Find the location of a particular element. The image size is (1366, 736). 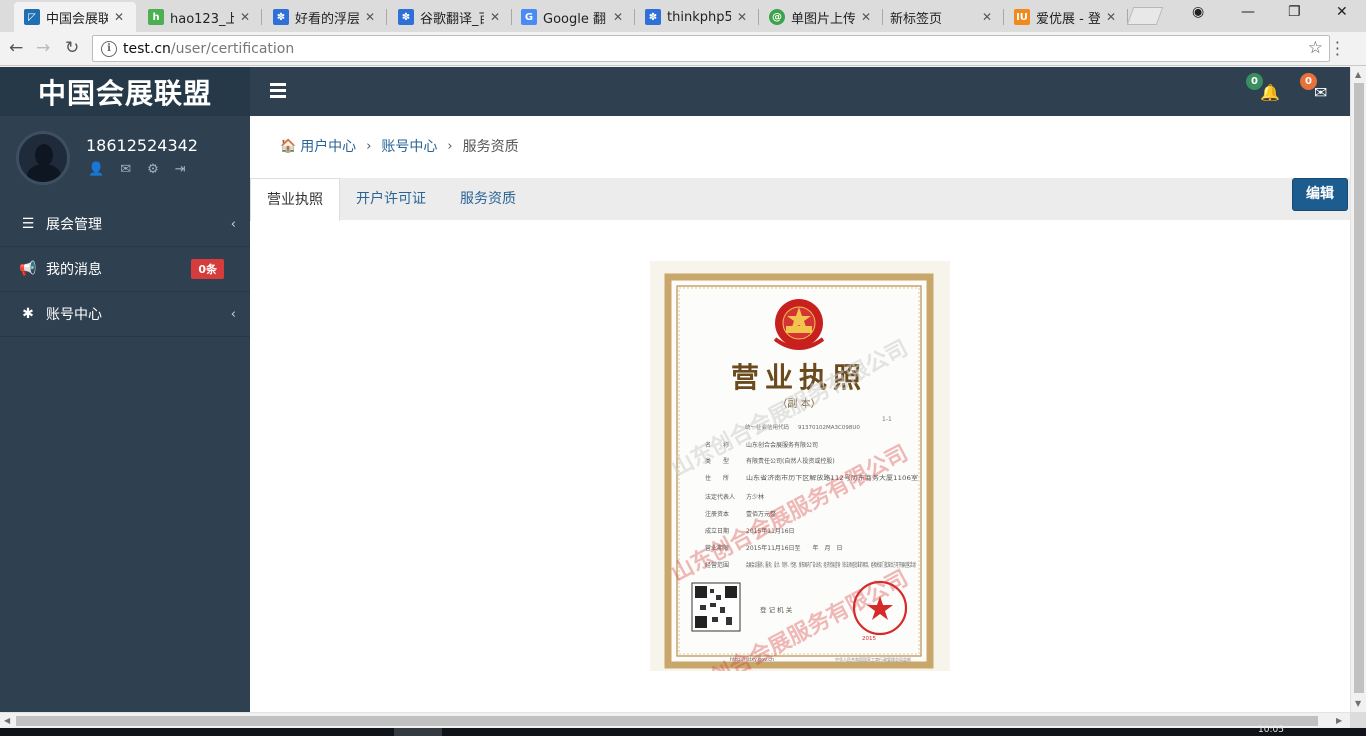

home-icon: 🏠 is located at coordinates (288, 146).